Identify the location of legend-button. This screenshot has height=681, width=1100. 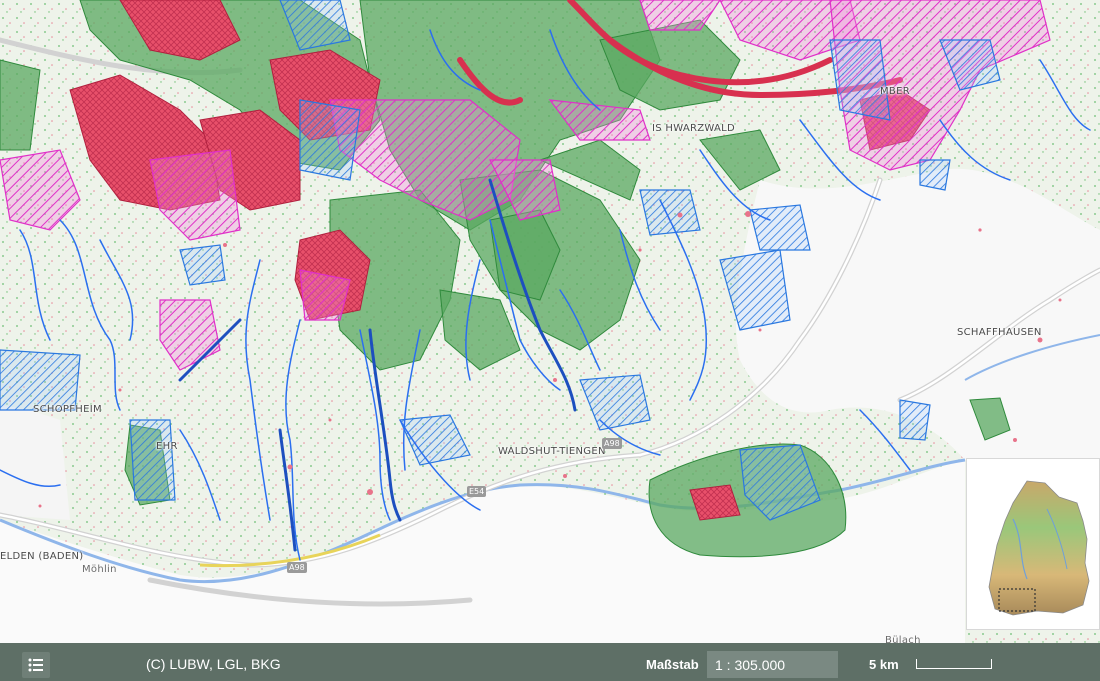
(36, 665).